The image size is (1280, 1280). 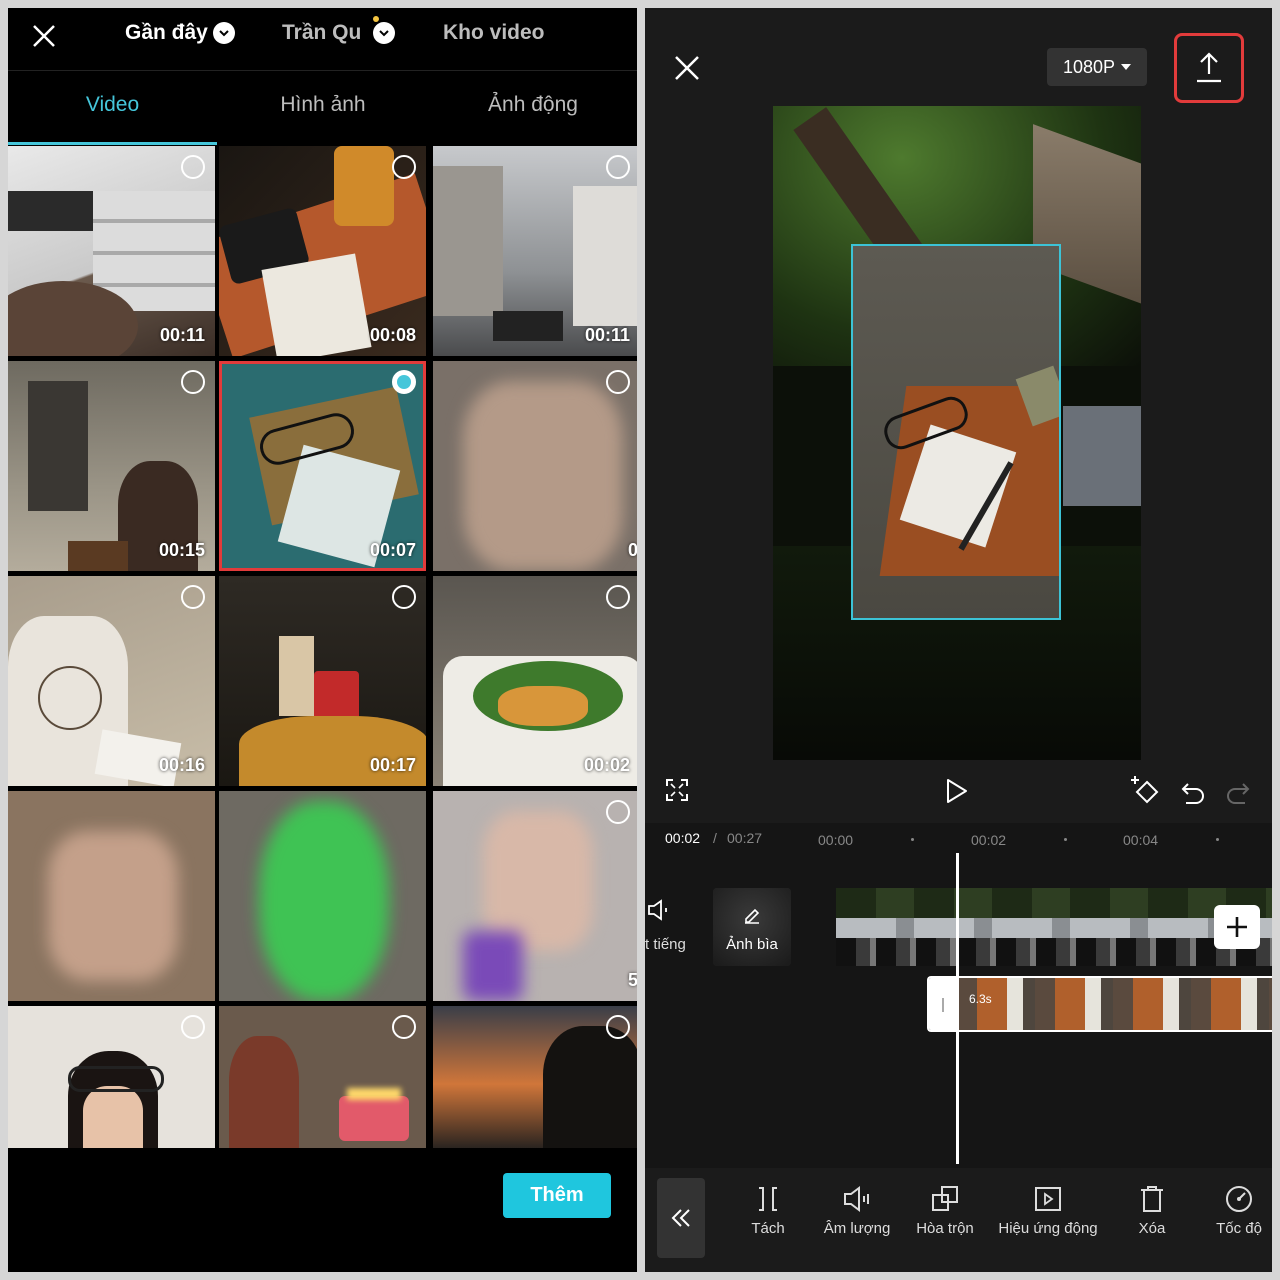 I want to click on ruler-mark: 00:00, so click(x=836, y=840).